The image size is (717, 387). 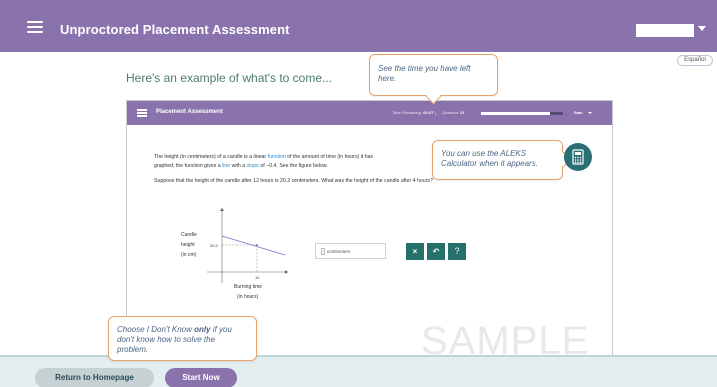 I want to click on progress-bar, so click(x=522, y=113).